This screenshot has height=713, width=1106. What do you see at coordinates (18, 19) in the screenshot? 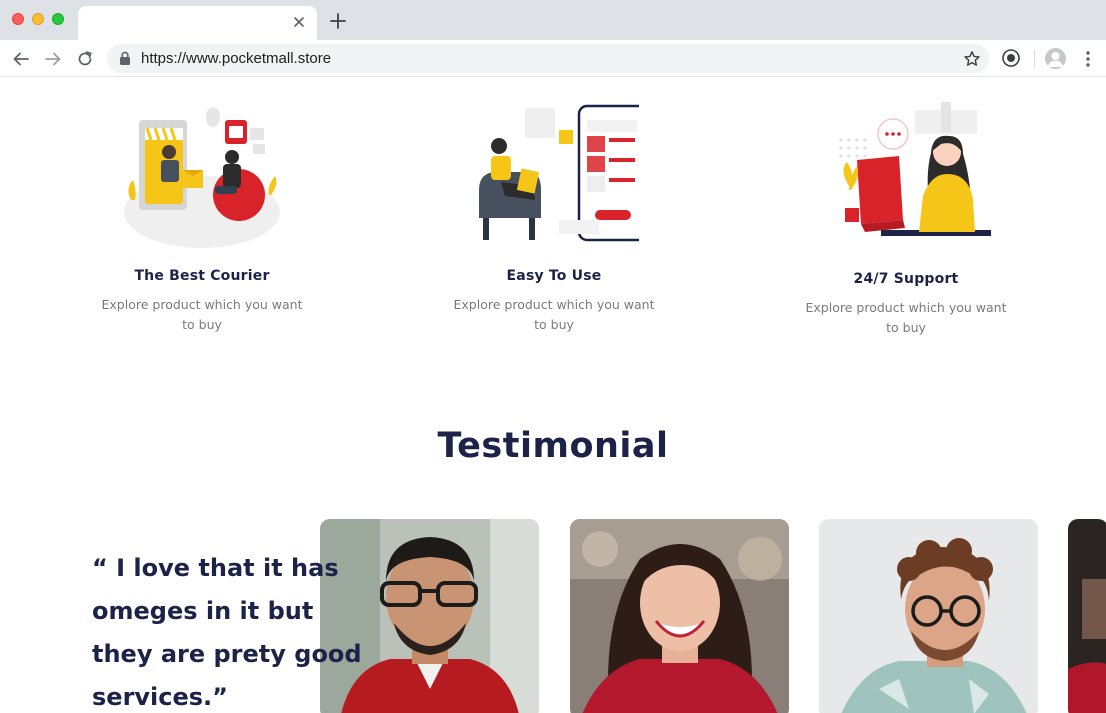
I see `window-close-button` at bounding box center [18, 19].